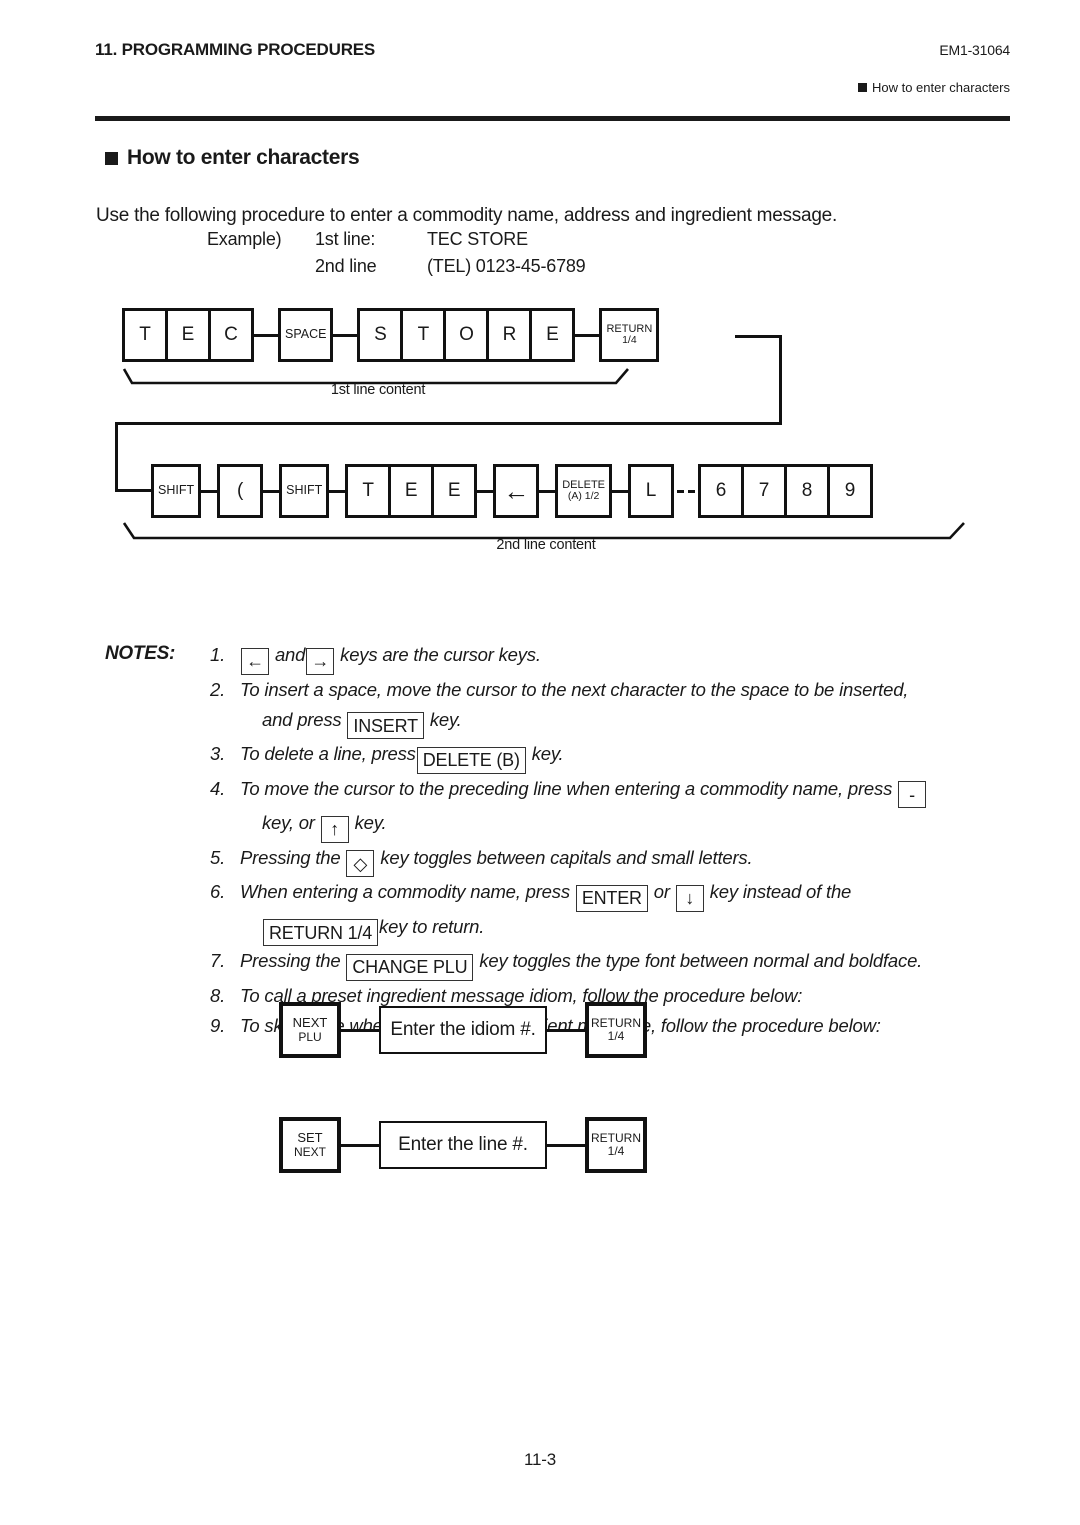 The height and width of the screenshot is (1525, 1080). Describe the element at coordinates (360, 863) in the screenshot. I see `inline-key-: ◇` at that location.